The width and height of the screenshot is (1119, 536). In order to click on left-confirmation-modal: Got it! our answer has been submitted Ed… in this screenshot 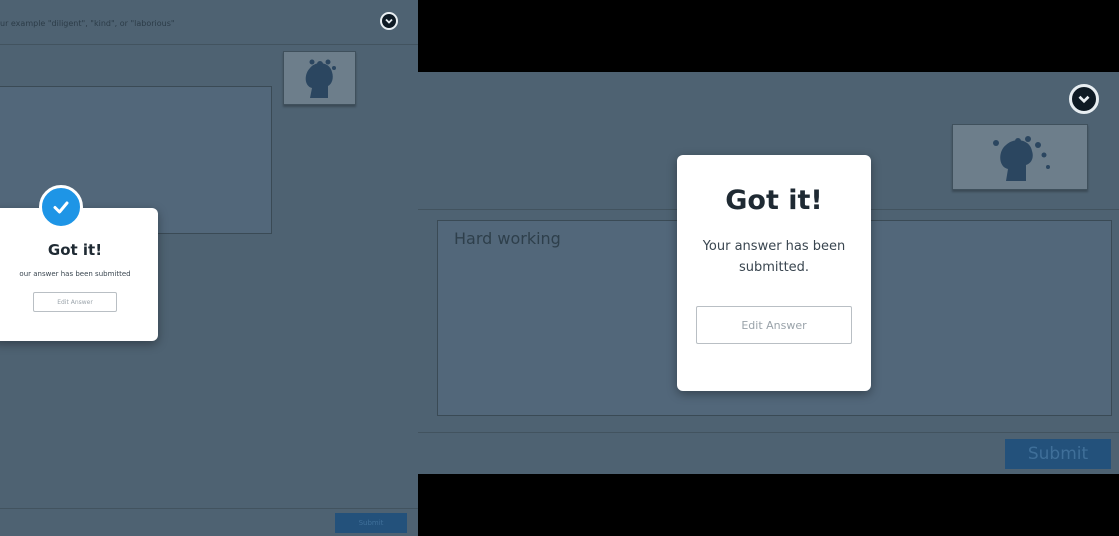, I will do `click(79, 274)`.